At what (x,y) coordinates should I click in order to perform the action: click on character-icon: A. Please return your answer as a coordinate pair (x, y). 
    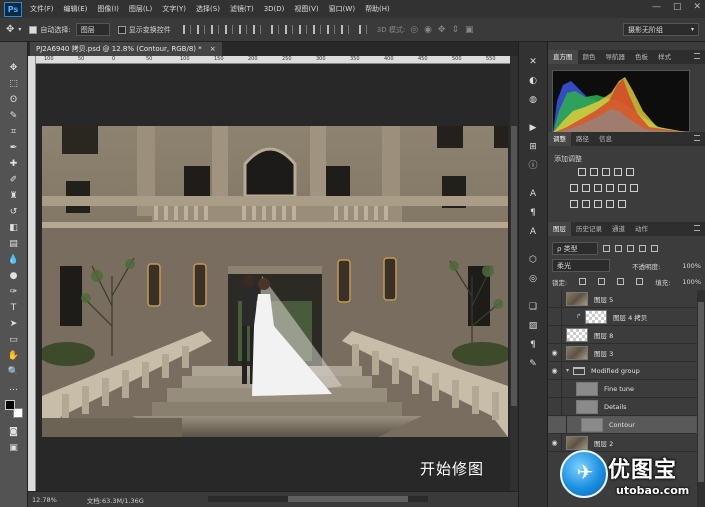
    Looking at the image, I should click on (533, 194).